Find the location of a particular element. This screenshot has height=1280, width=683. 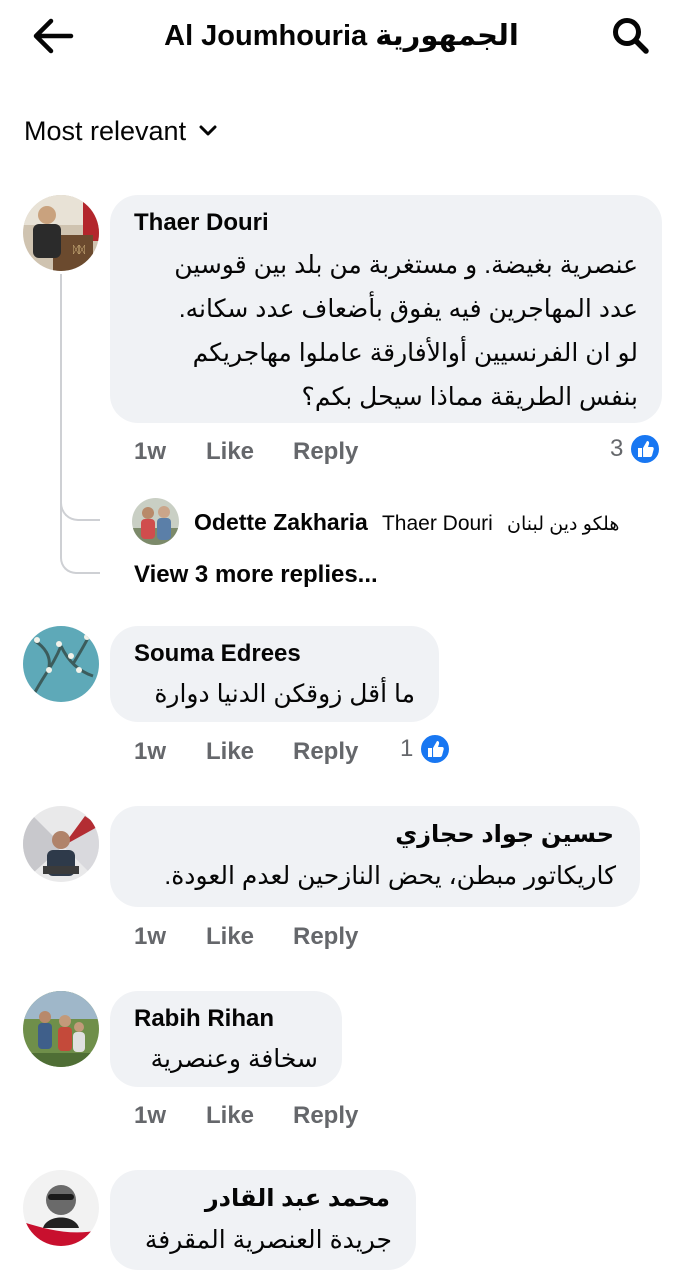

sort-label: Most relevant is located at coordinates (105, 130).